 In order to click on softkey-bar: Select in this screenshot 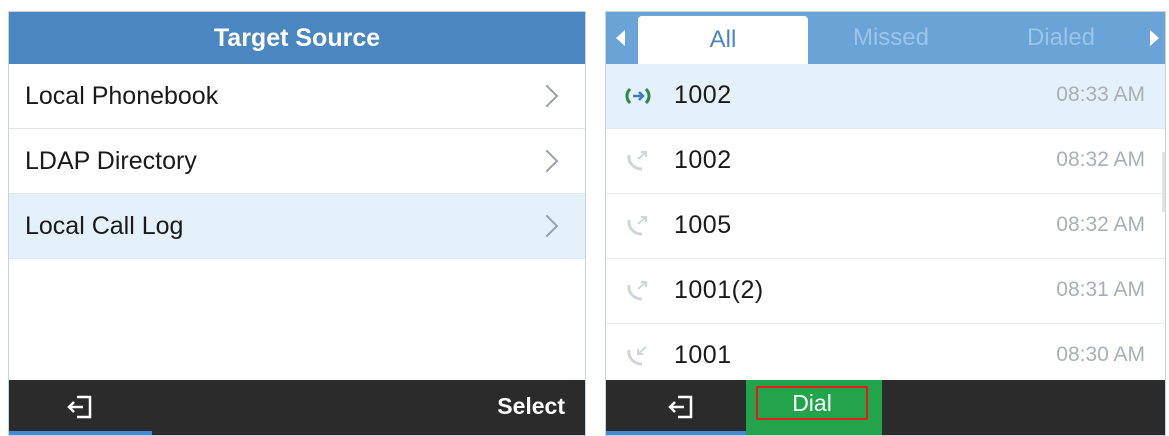, I will do `click(297, 407)`.